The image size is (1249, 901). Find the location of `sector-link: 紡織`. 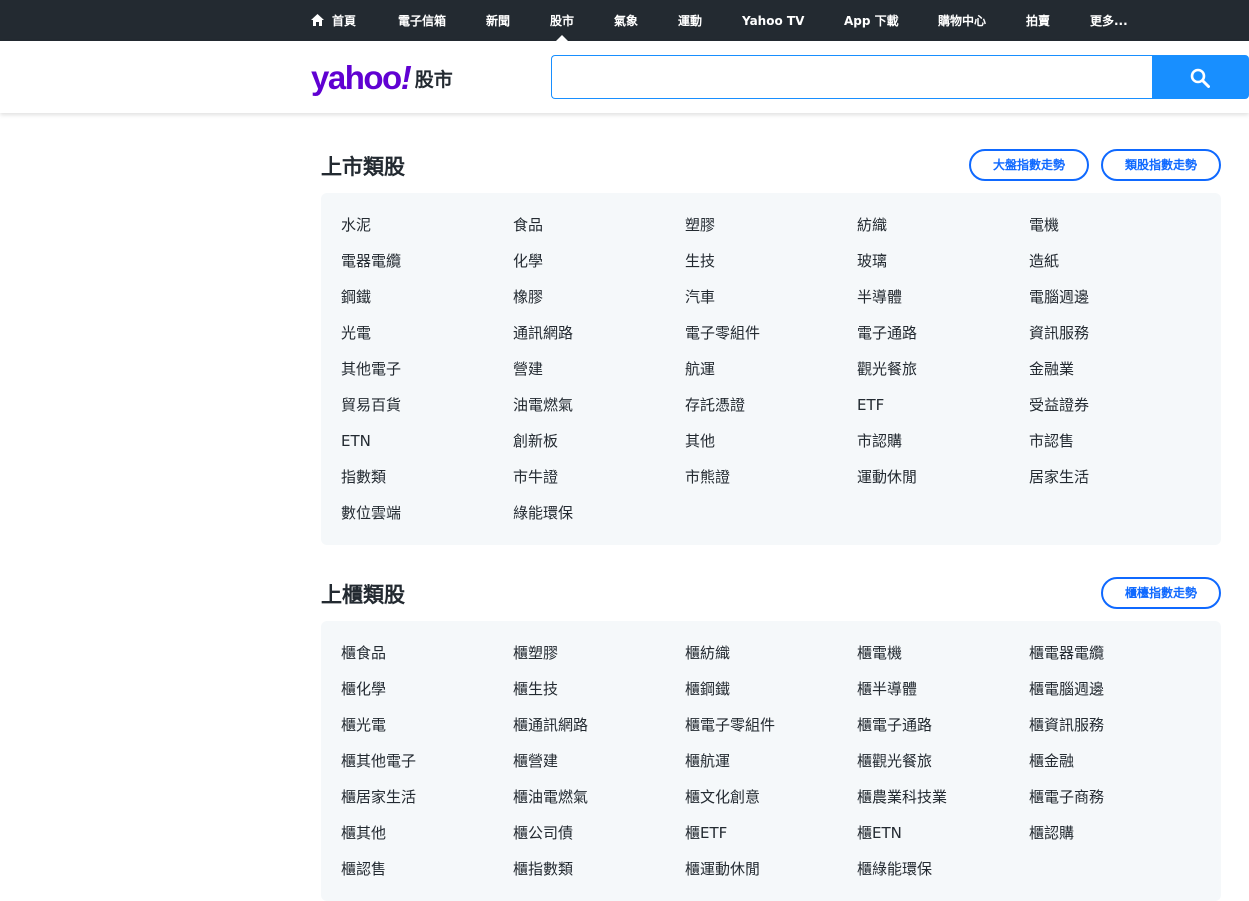

sector-link: 紡織 is located at coordinates (943, 225).